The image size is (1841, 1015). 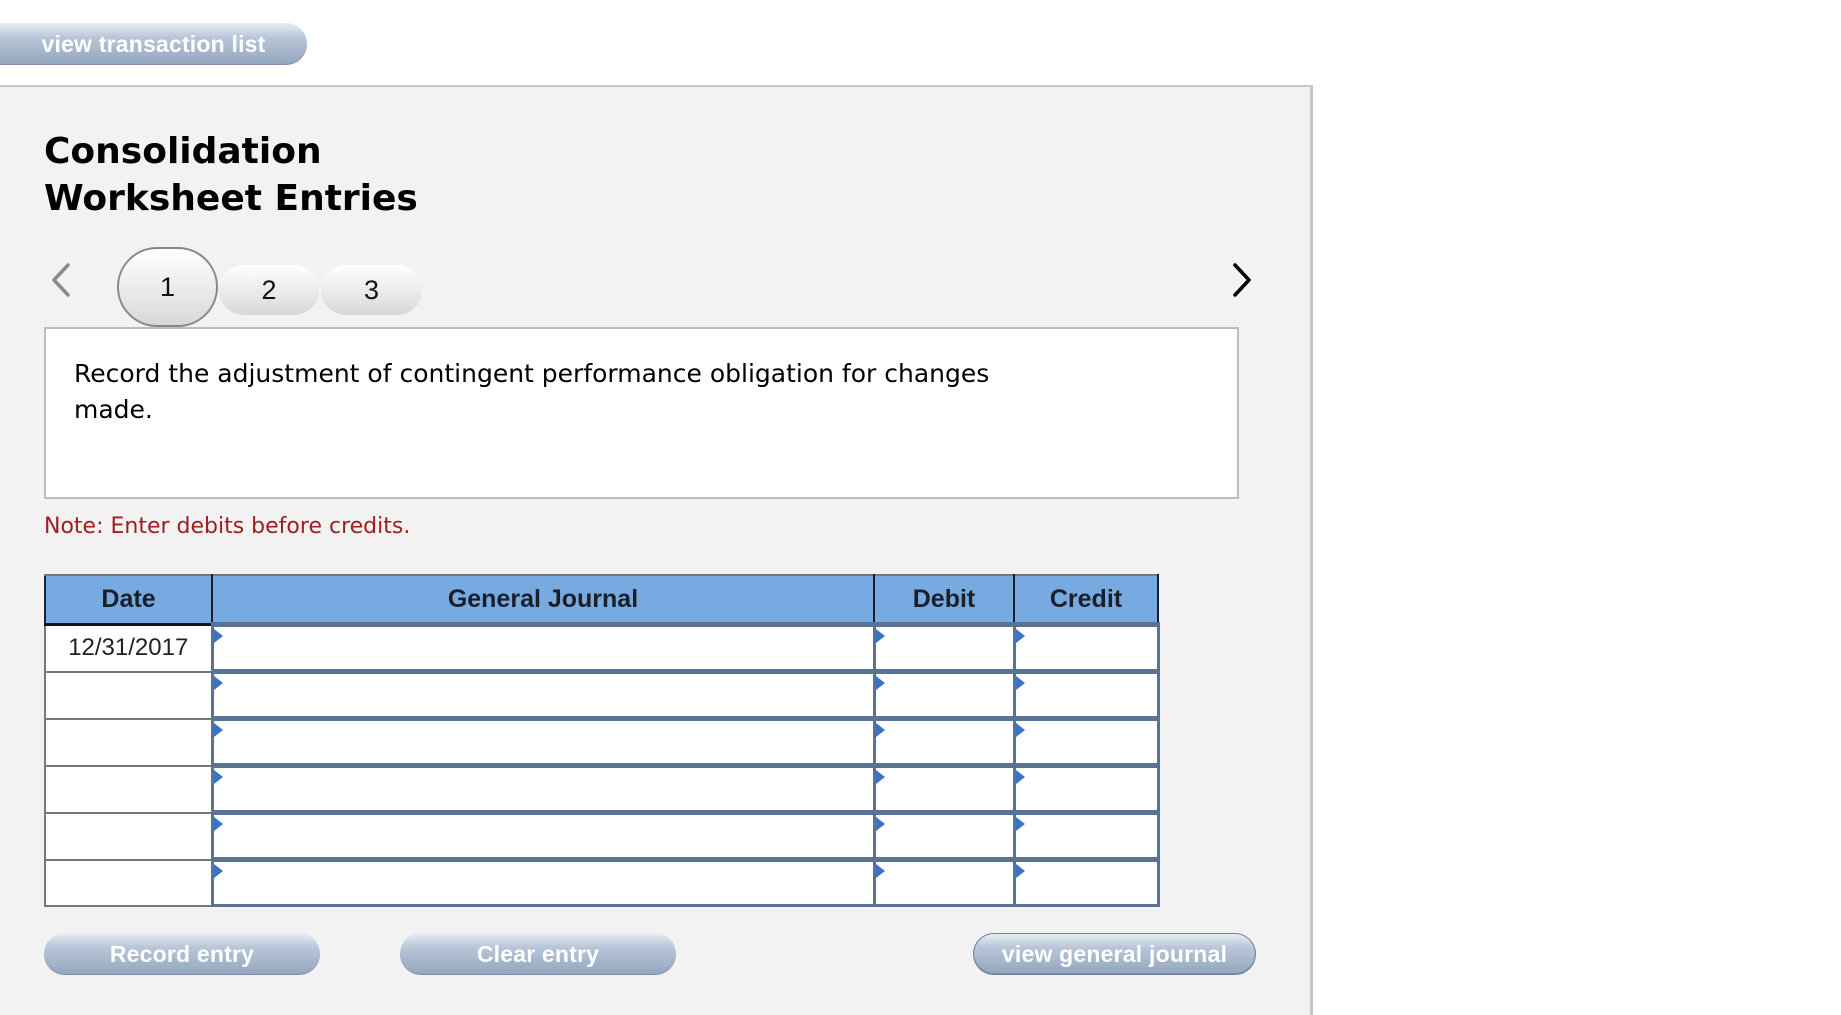 I want to click on title-line-1: Consolidation, so click(x=183, y=151).